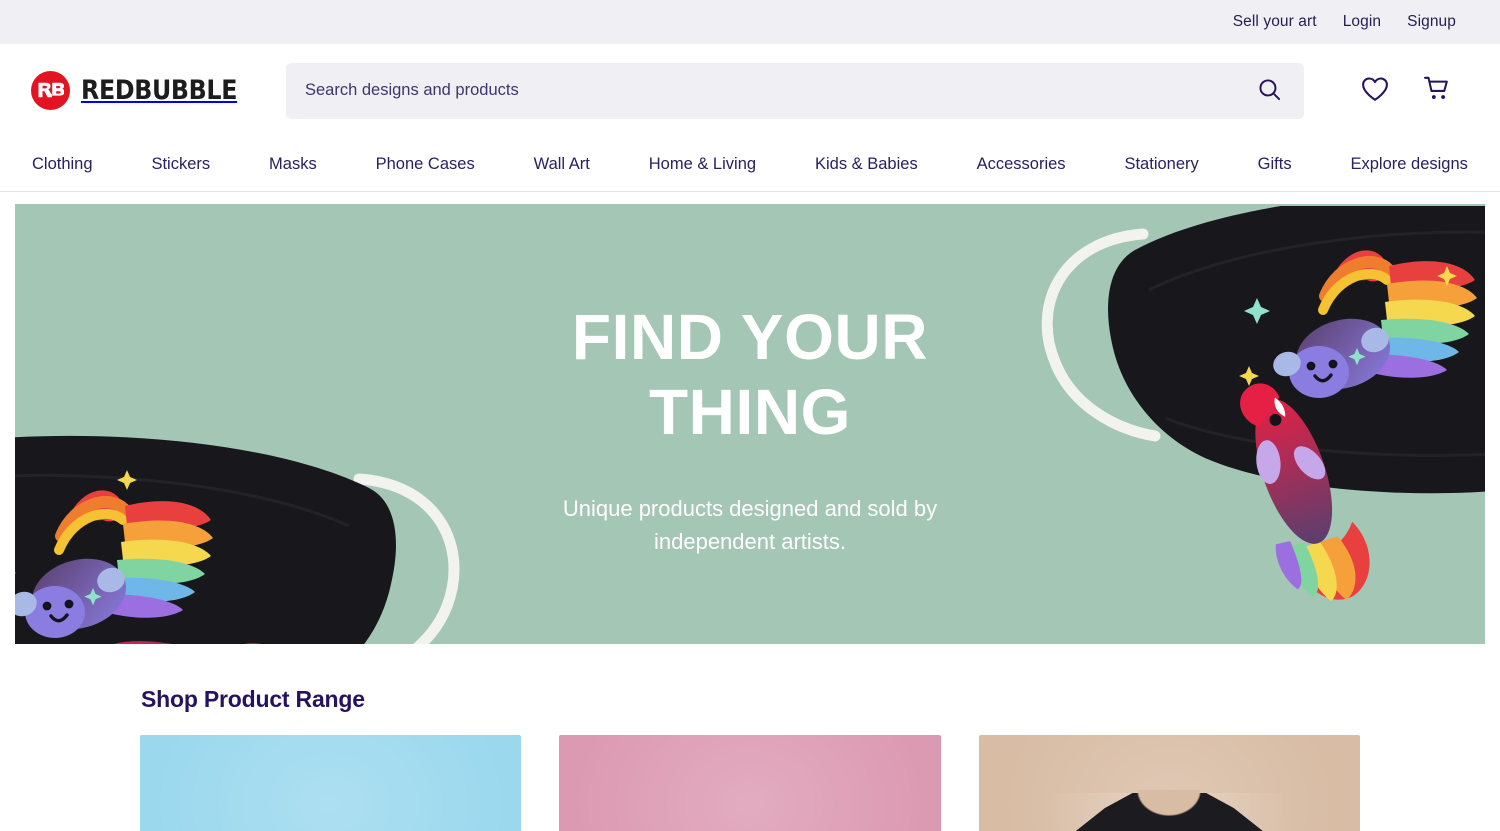 This screenshot has height=831, width=1500. I want to click on site-header: REDBUBBLE, so click(750, 90).